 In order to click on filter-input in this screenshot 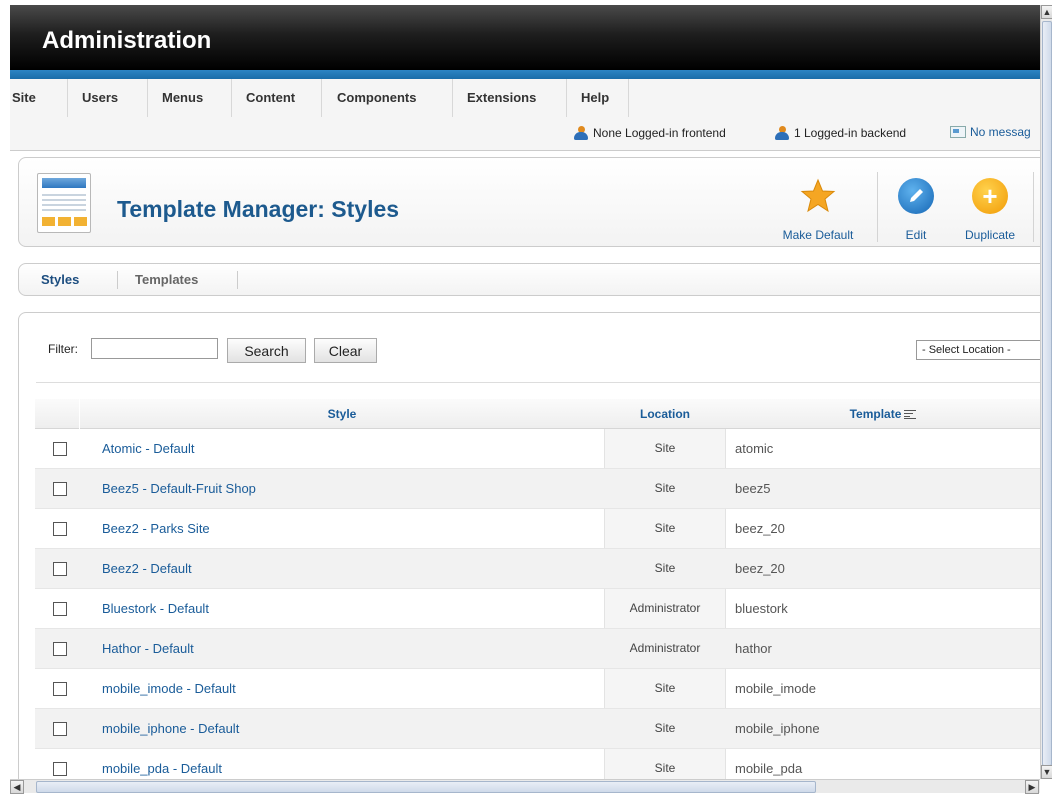, I will do `click(154, 348)`.